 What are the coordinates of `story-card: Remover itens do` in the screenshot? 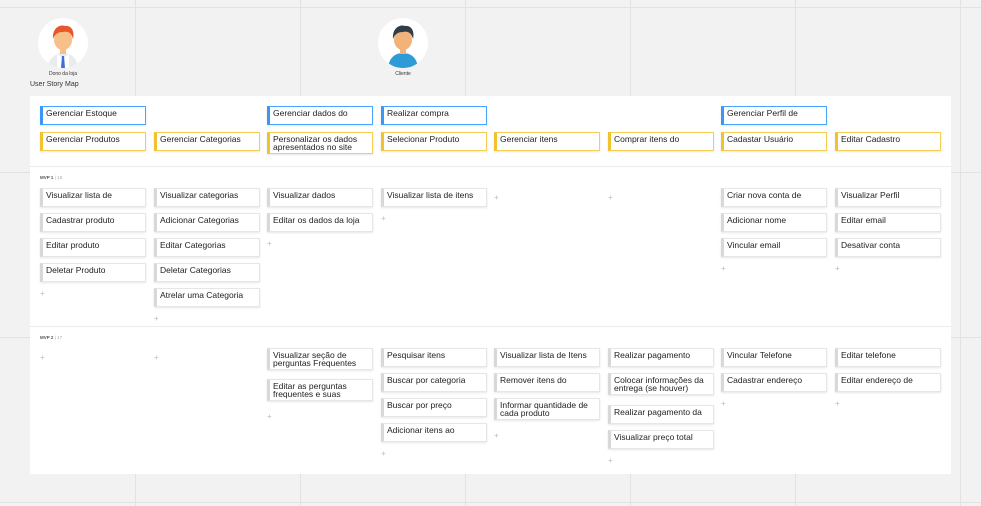 It's located at (547, 382).